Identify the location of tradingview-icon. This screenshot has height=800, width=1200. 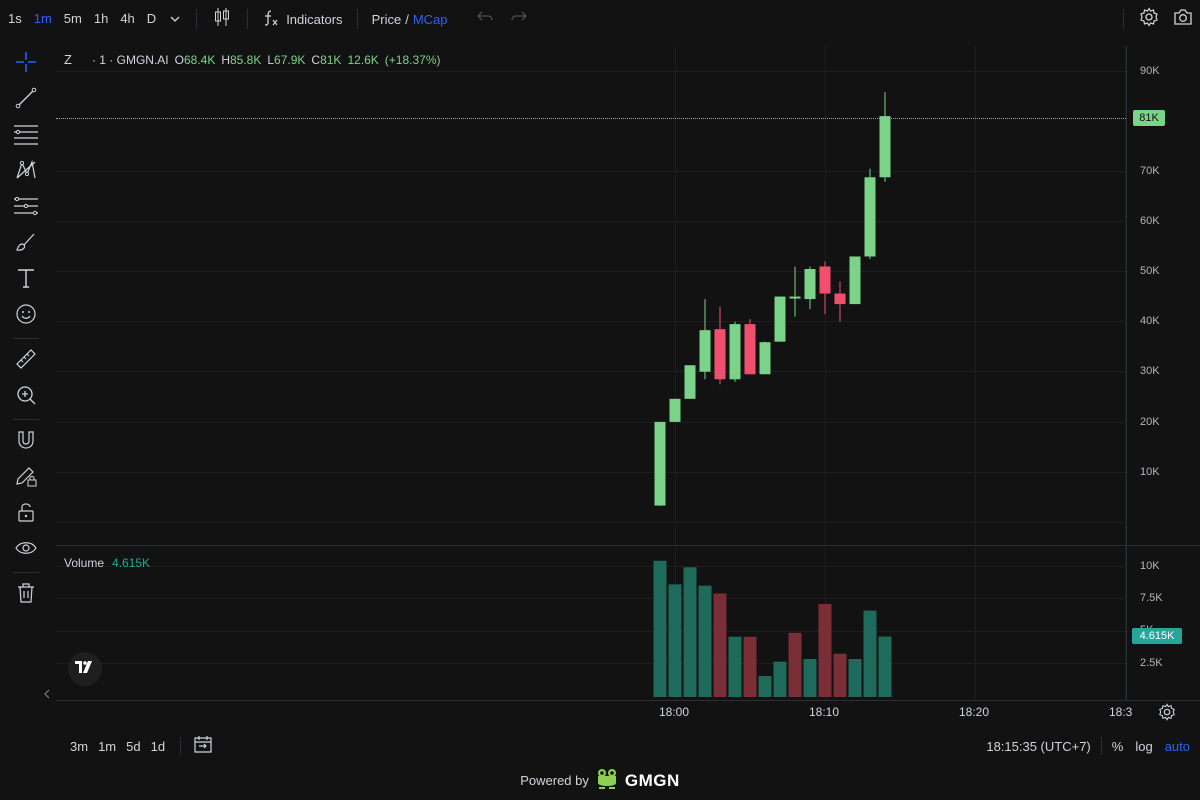
(85, 669).